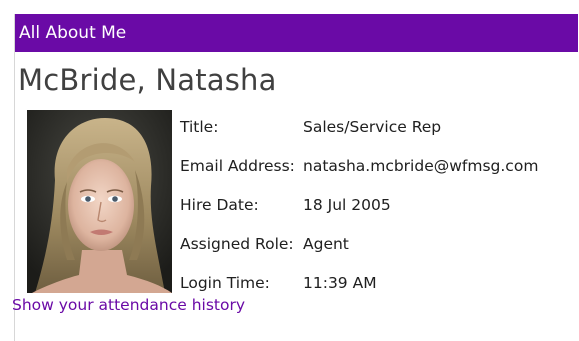 The height and width of the screenshot is (341, 579). I want to click on field-label: Email Address:, so click(237, 166).